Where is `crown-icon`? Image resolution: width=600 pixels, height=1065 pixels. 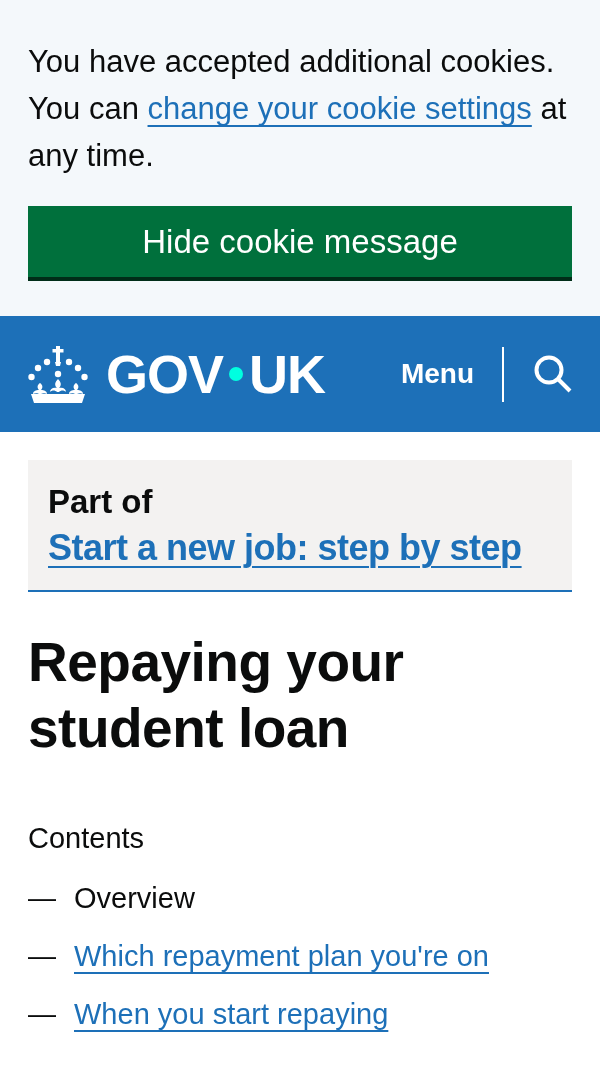
crown-icon is located at coordinates (58, 374).